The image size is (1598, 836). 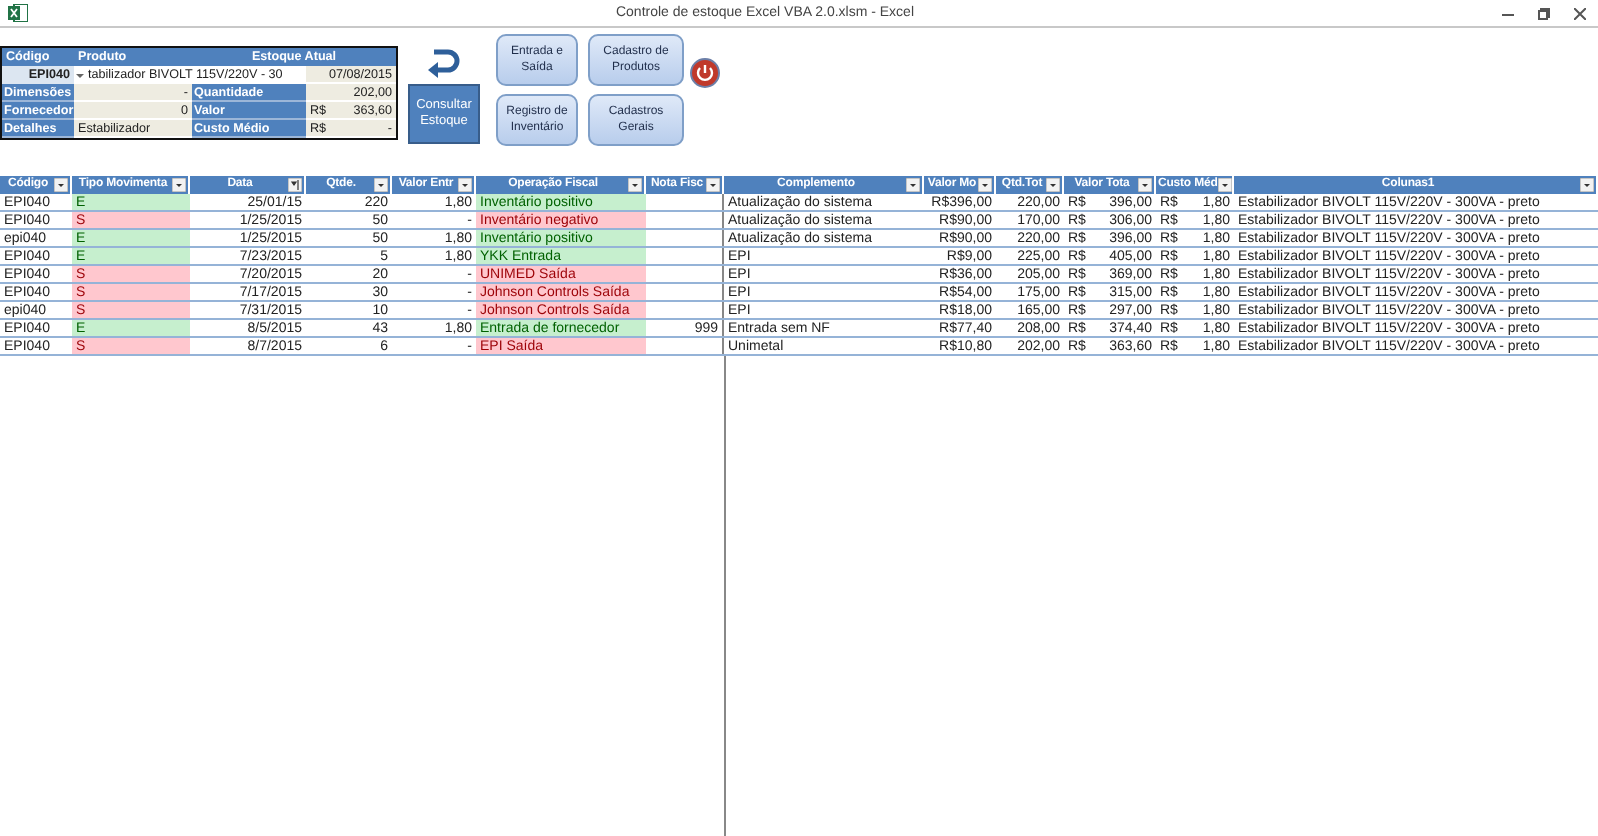 I want to click on curved-arrow-icon, so click(x=444, y=62).